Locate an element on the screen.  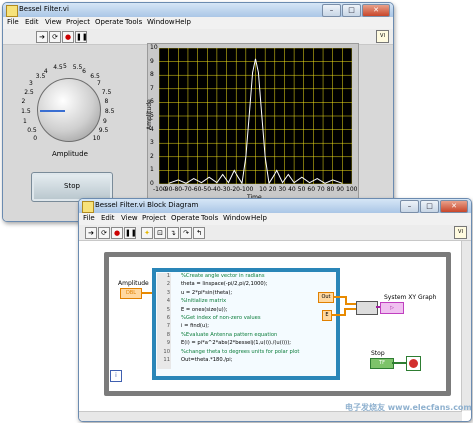
x-tick-label: -80 is located at coordinates (177, 189).